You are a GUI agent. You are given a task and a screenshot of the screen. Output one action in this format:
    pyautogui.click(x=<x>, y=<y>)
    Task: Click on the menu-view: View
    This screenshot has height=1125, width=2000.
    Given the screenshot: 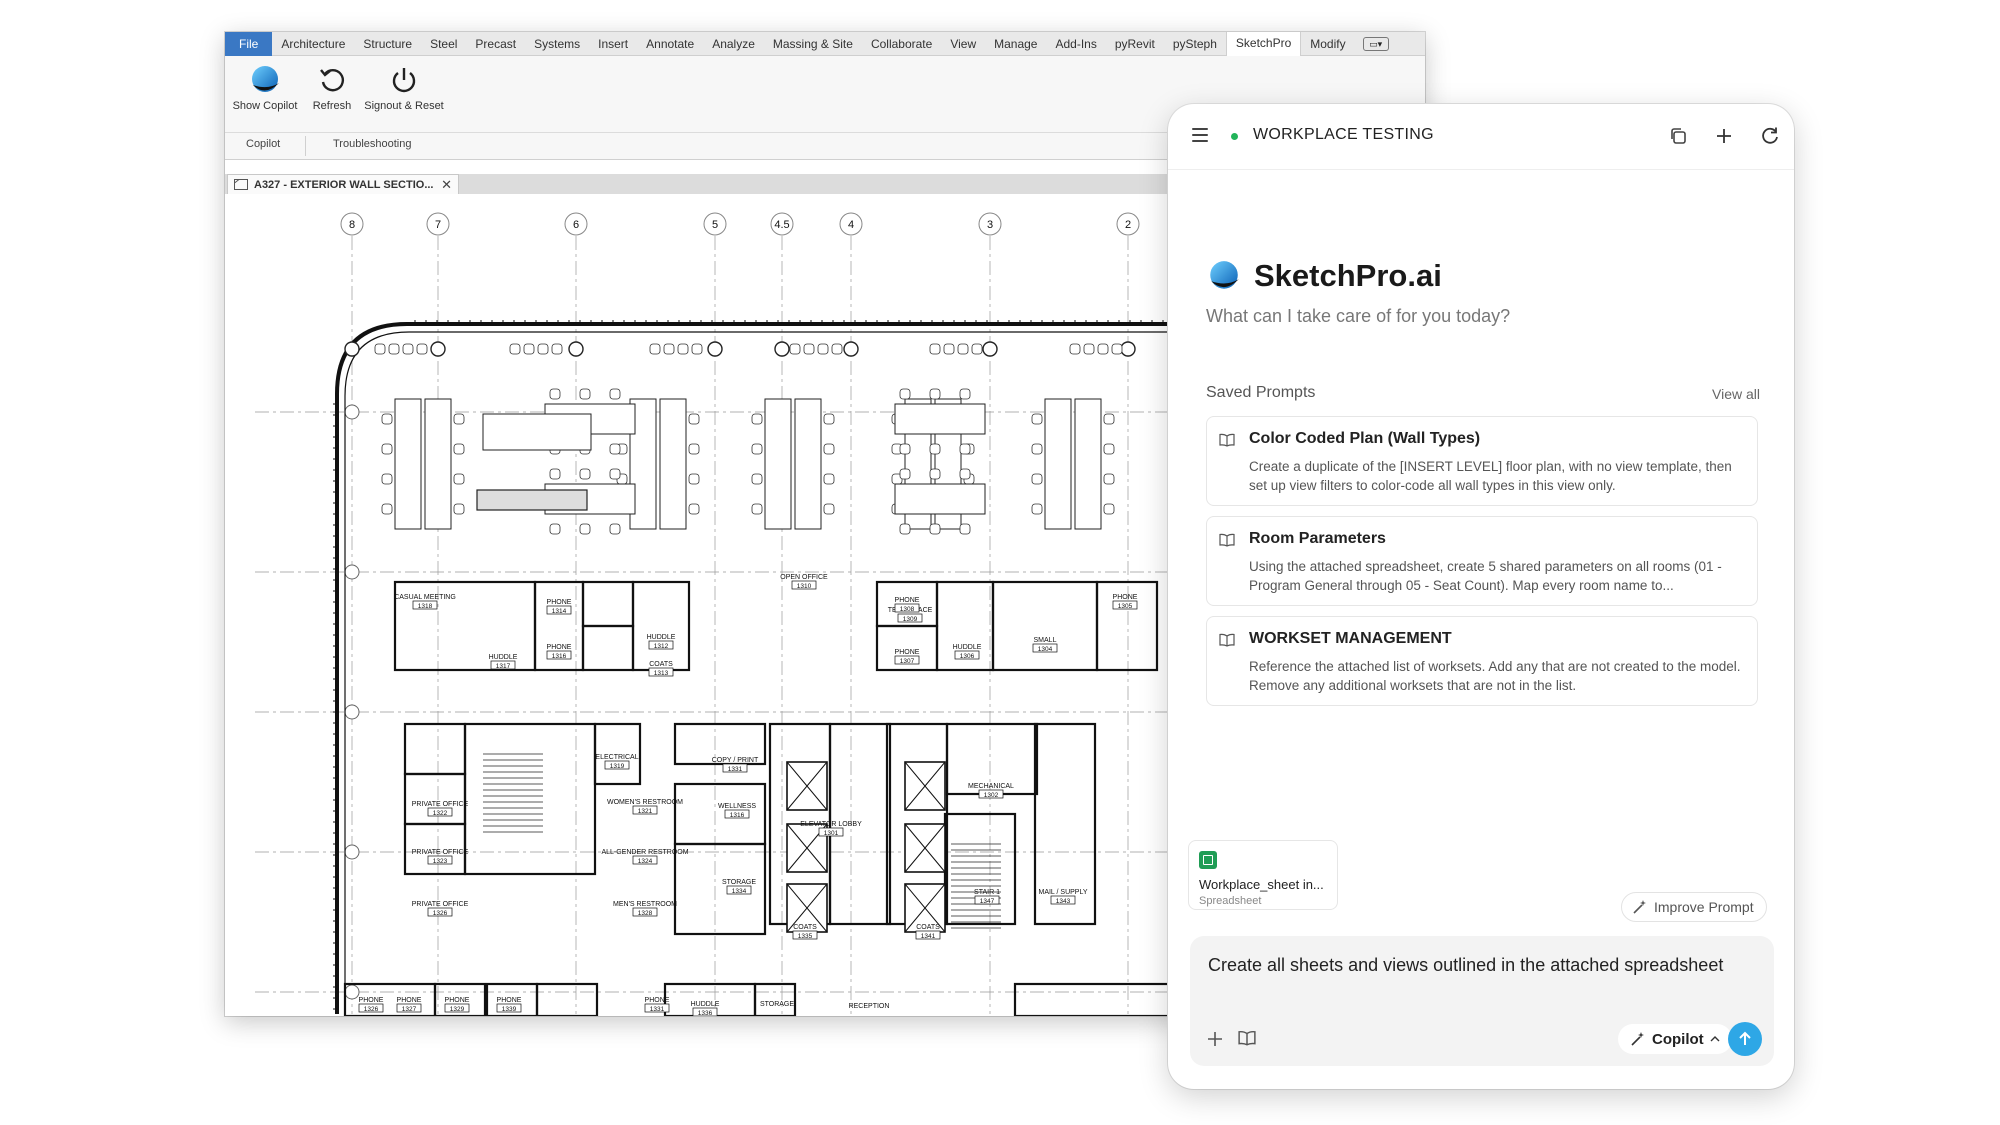 What is the action you would take?
    pyautogui.click(x=963, y=44)
    